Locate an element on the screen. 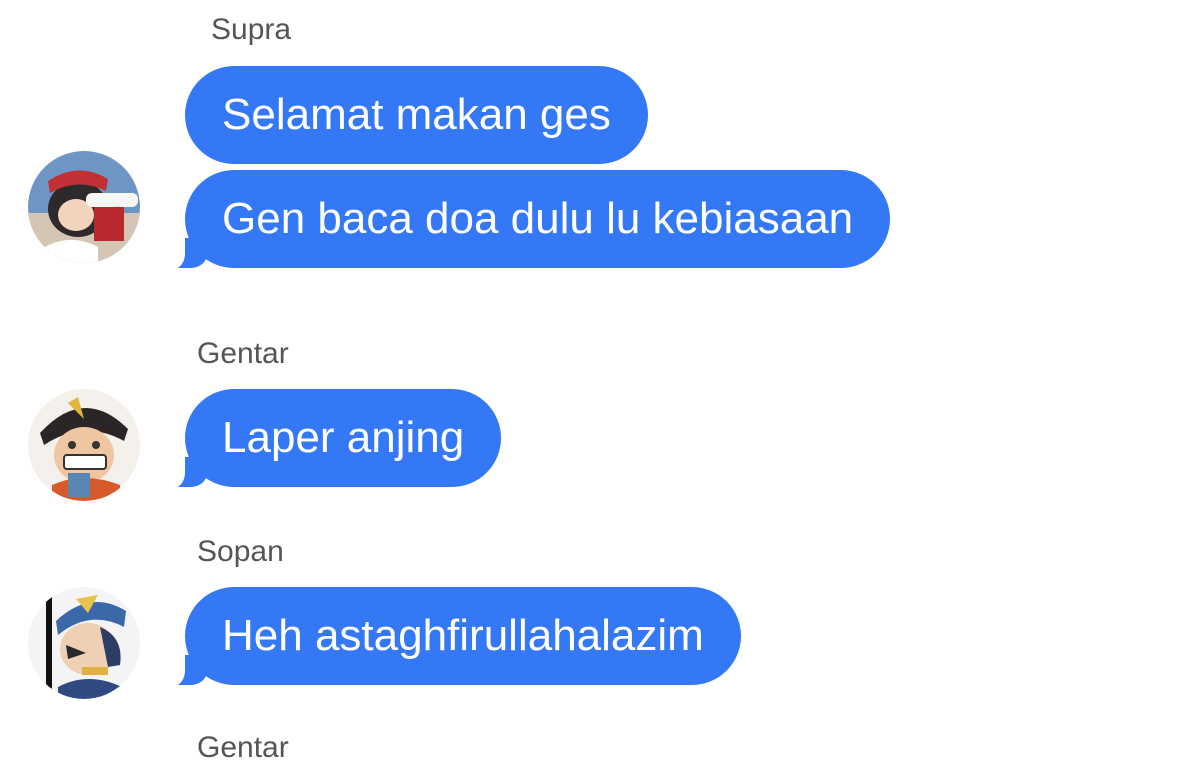 Image resolution: width=1199 pixels, height=764 pixels. sopan-avatar-icon is located at coordinates (84, 643).